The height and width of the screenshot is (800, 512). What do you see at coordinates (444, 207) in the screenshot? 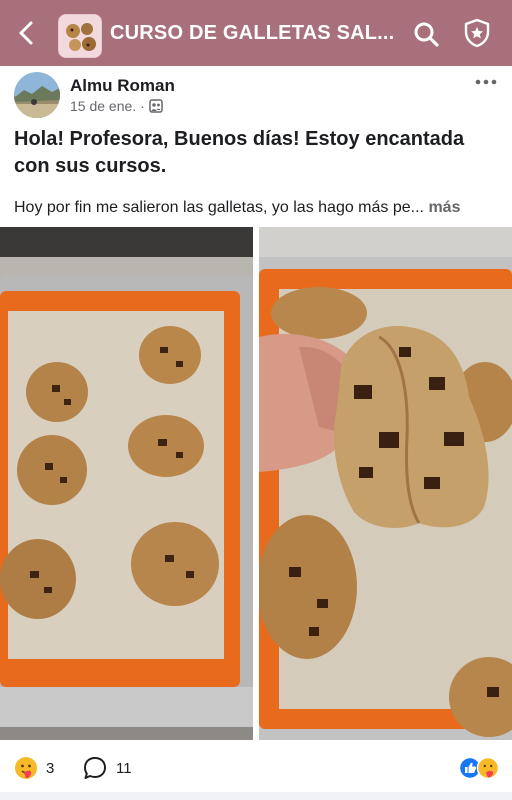
I see `see-more-link: más` at bounding box center [444, 207].